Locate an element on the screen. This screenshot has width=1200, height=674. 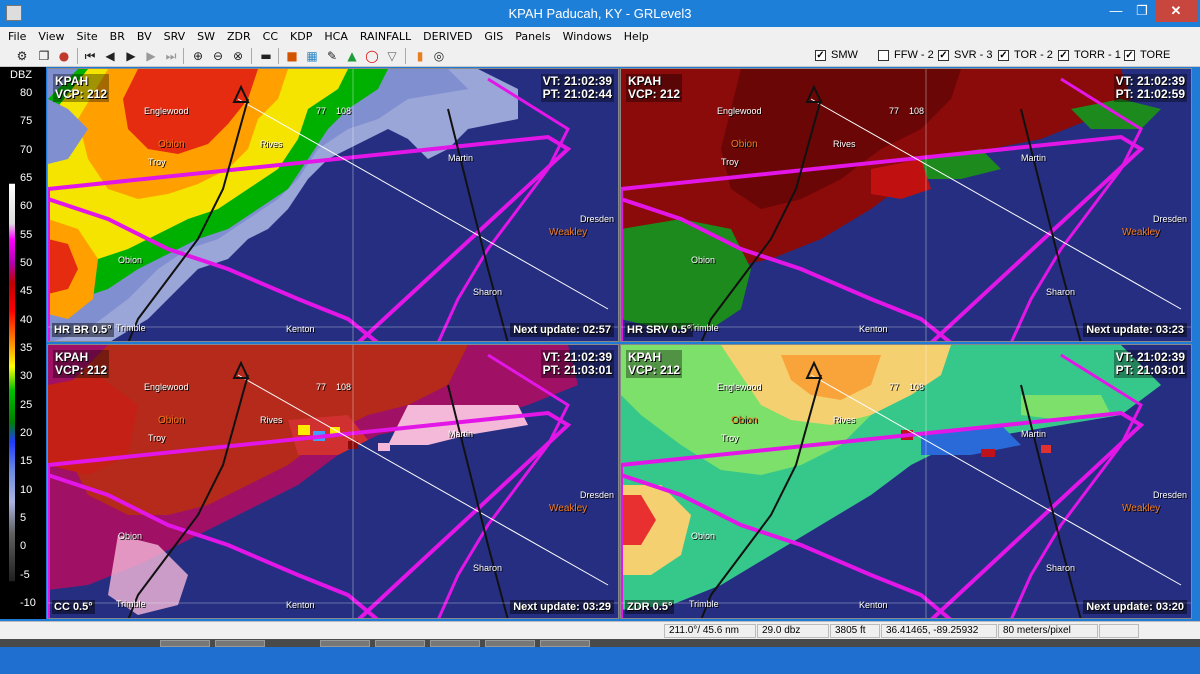
palette-icon: ● is located at coordinates (64, 56).